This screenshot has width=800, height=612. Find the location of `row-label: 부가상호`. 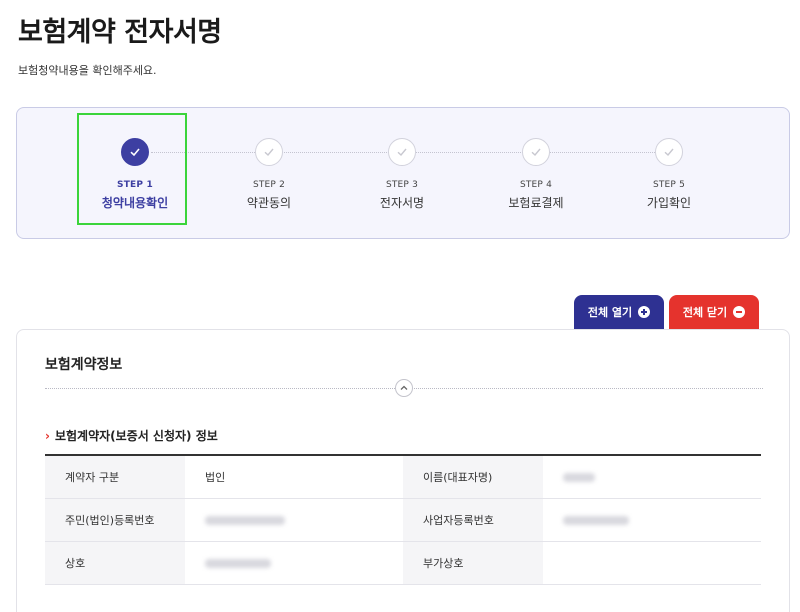

row-label: 부가상호 is located at coordinates (473, 563).